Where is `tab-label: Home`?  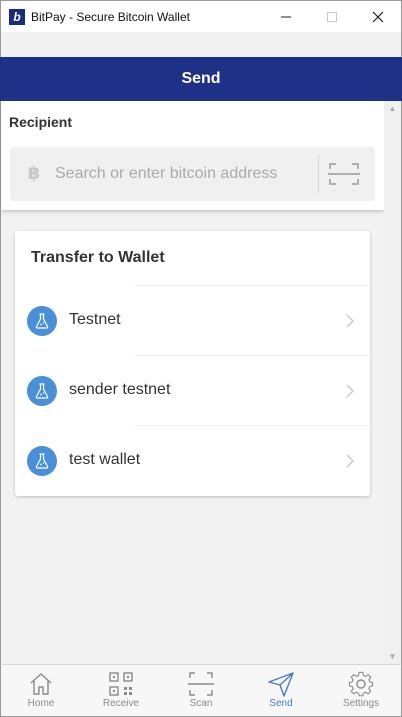
tab-label: Home is located at coordinates (41, 703).